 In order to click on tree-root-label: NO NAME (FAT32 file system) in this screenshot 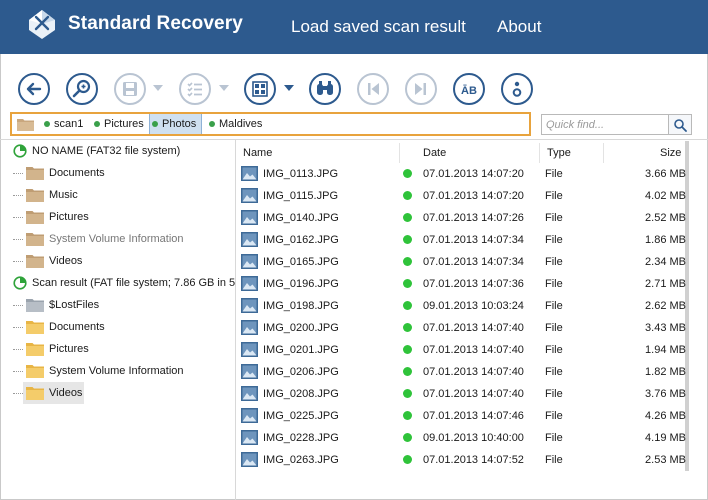, I will do `click(106, 151)`.